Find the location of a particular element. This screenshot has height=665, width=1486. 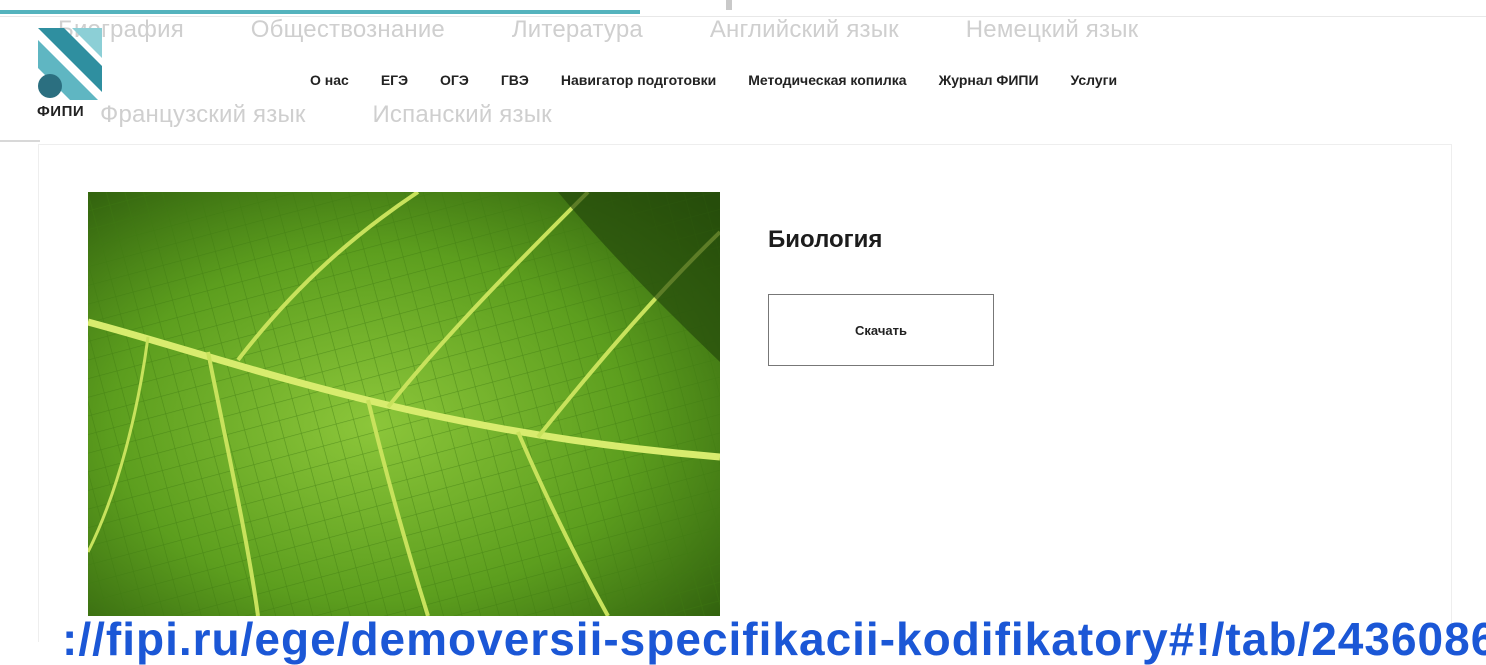

nav-item-services: Услуги is located at coordinates (1094, 80).